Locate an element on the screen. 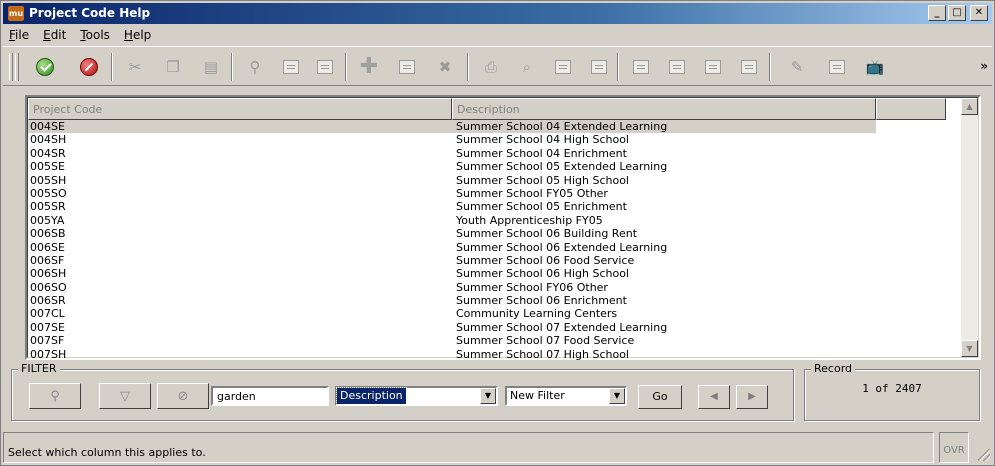 This screenshot has width=995, height=466. copy-button: ❐ is located at coordinates (173, 67).